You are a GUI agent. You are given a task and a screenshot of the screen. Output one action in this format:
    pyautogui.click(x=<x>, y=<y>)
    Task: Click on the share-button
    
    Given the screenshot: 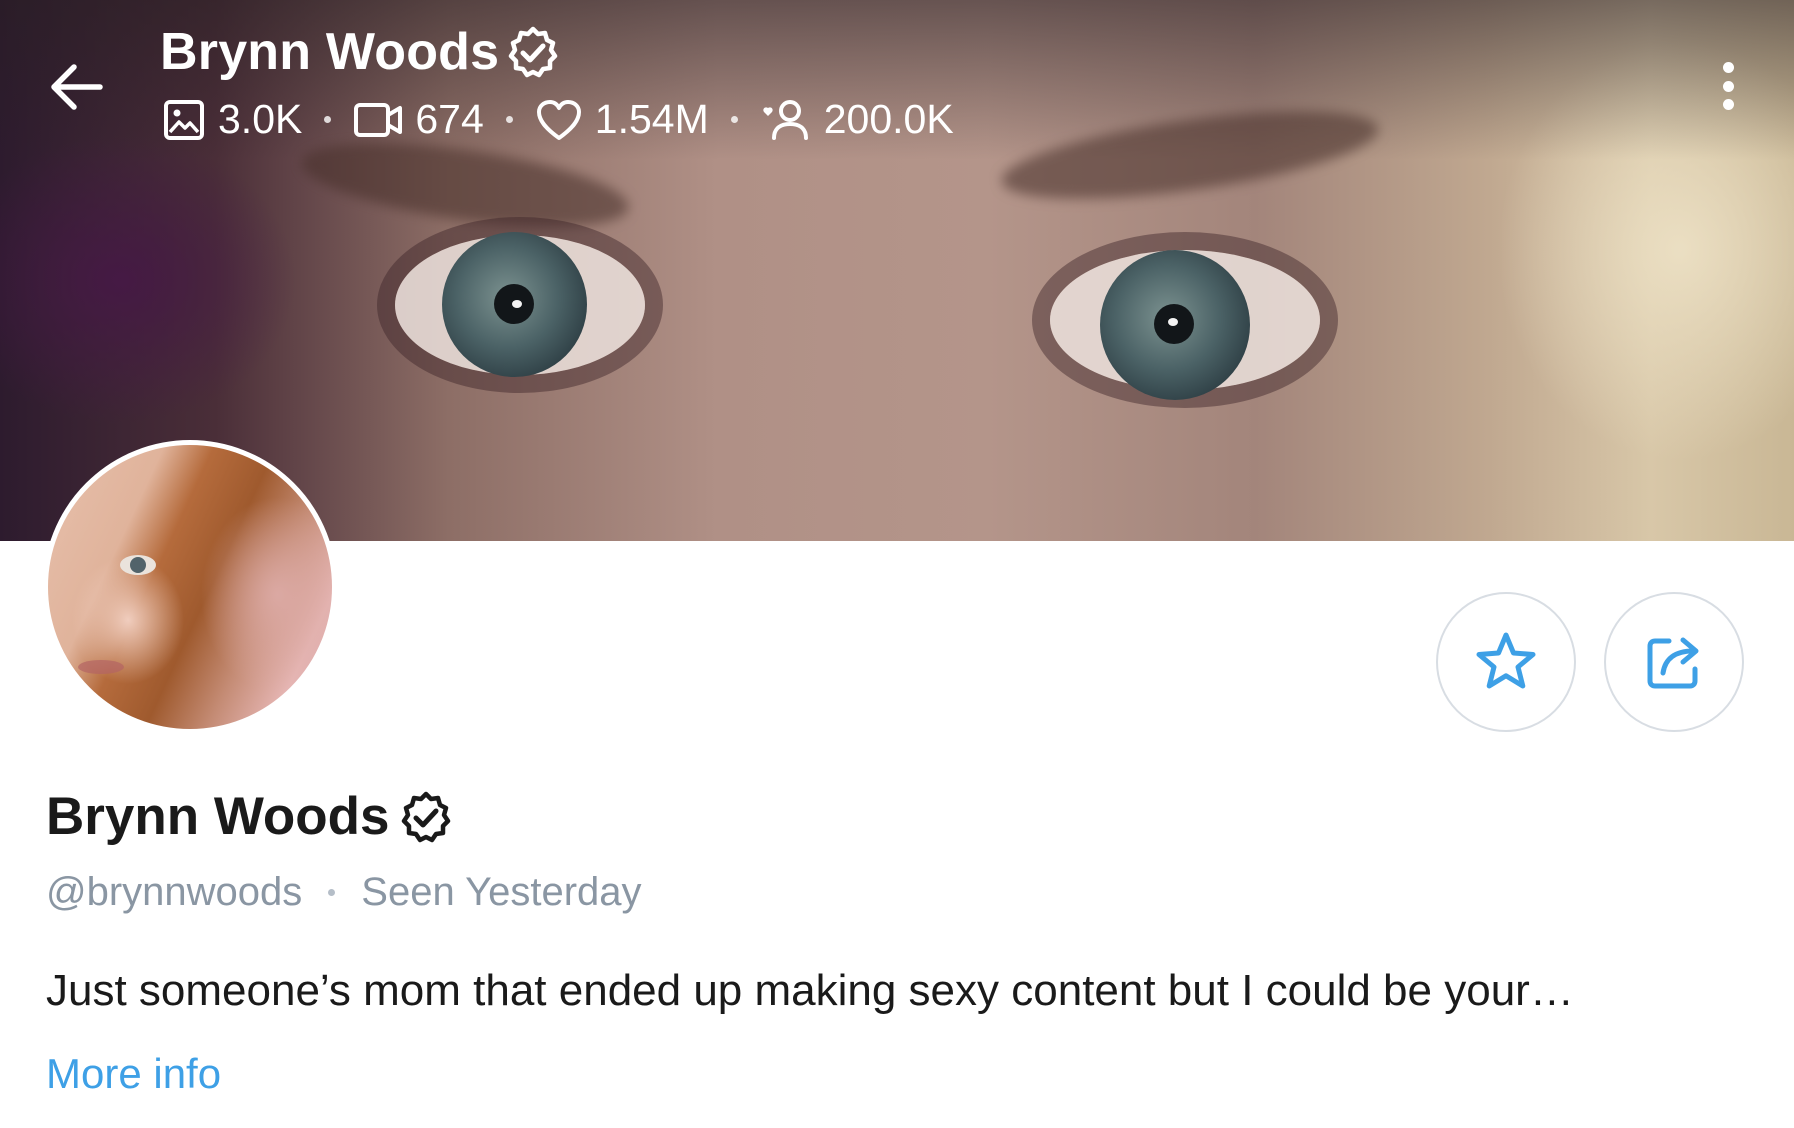 What is the action you would take?
    pyautogui.click(x=1674, y=662)
    